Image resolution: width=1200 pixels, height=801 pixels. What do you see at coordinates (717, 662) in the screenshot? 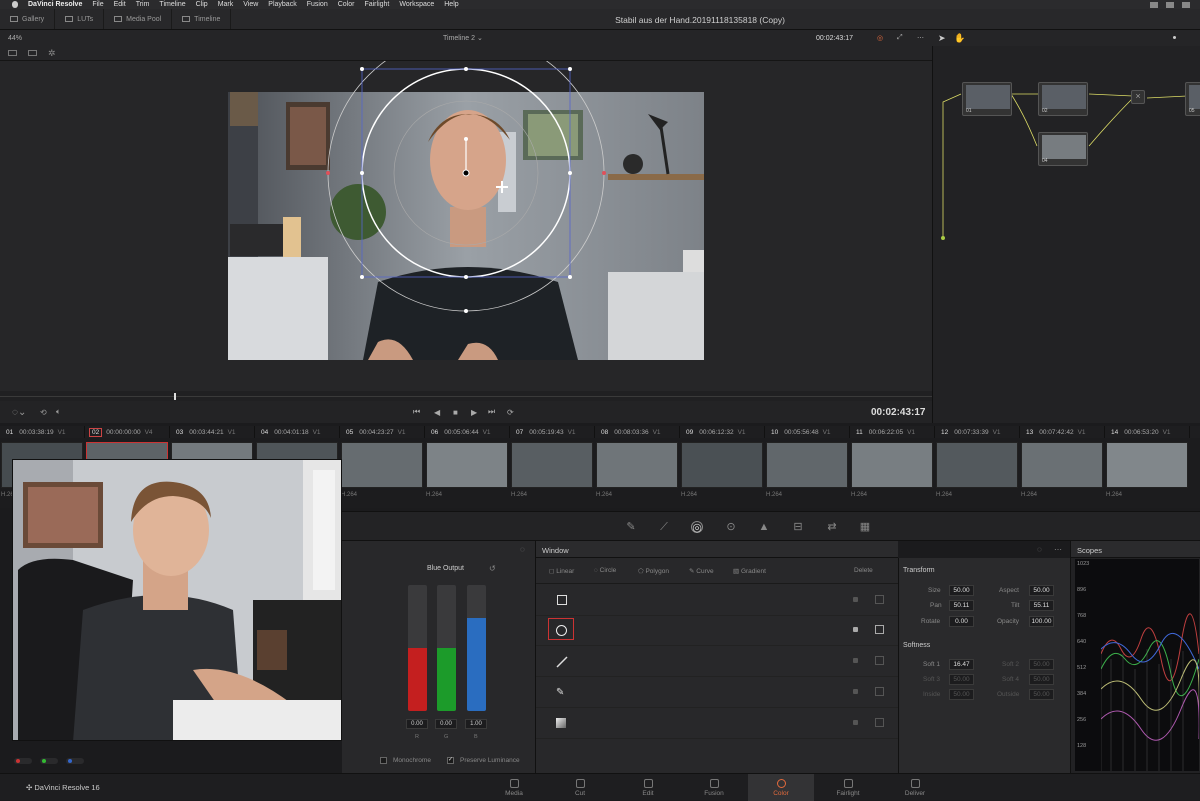
I see `window-row-polygon` at bounding box center [717, 662].